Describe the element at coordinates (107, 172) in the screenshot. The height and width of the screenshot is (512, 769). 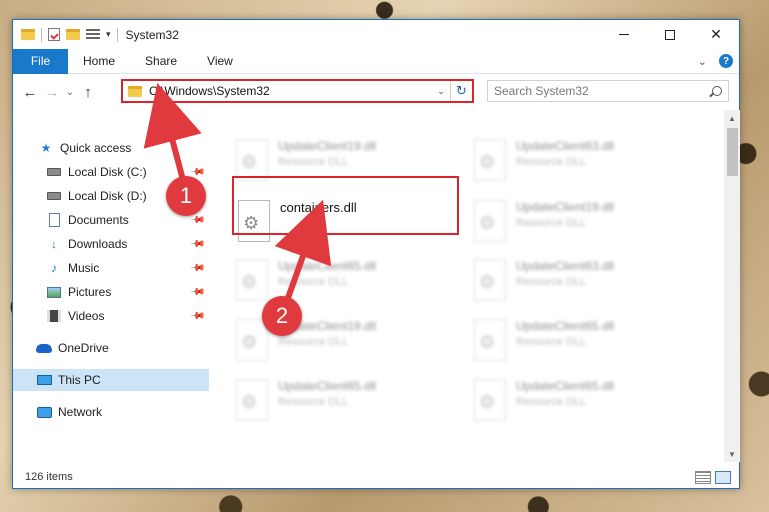
I see `sidebar-item-label: Local Disk (C:)` at that location.